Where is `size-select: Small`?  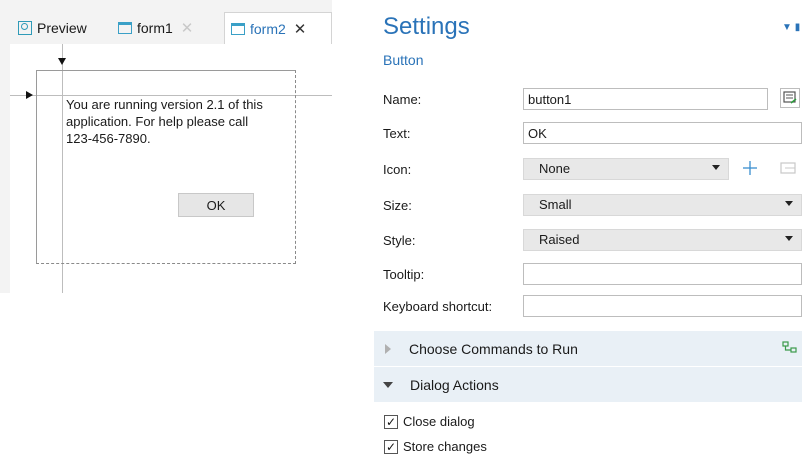
size-select: Small is located at coordinates (662, 205).